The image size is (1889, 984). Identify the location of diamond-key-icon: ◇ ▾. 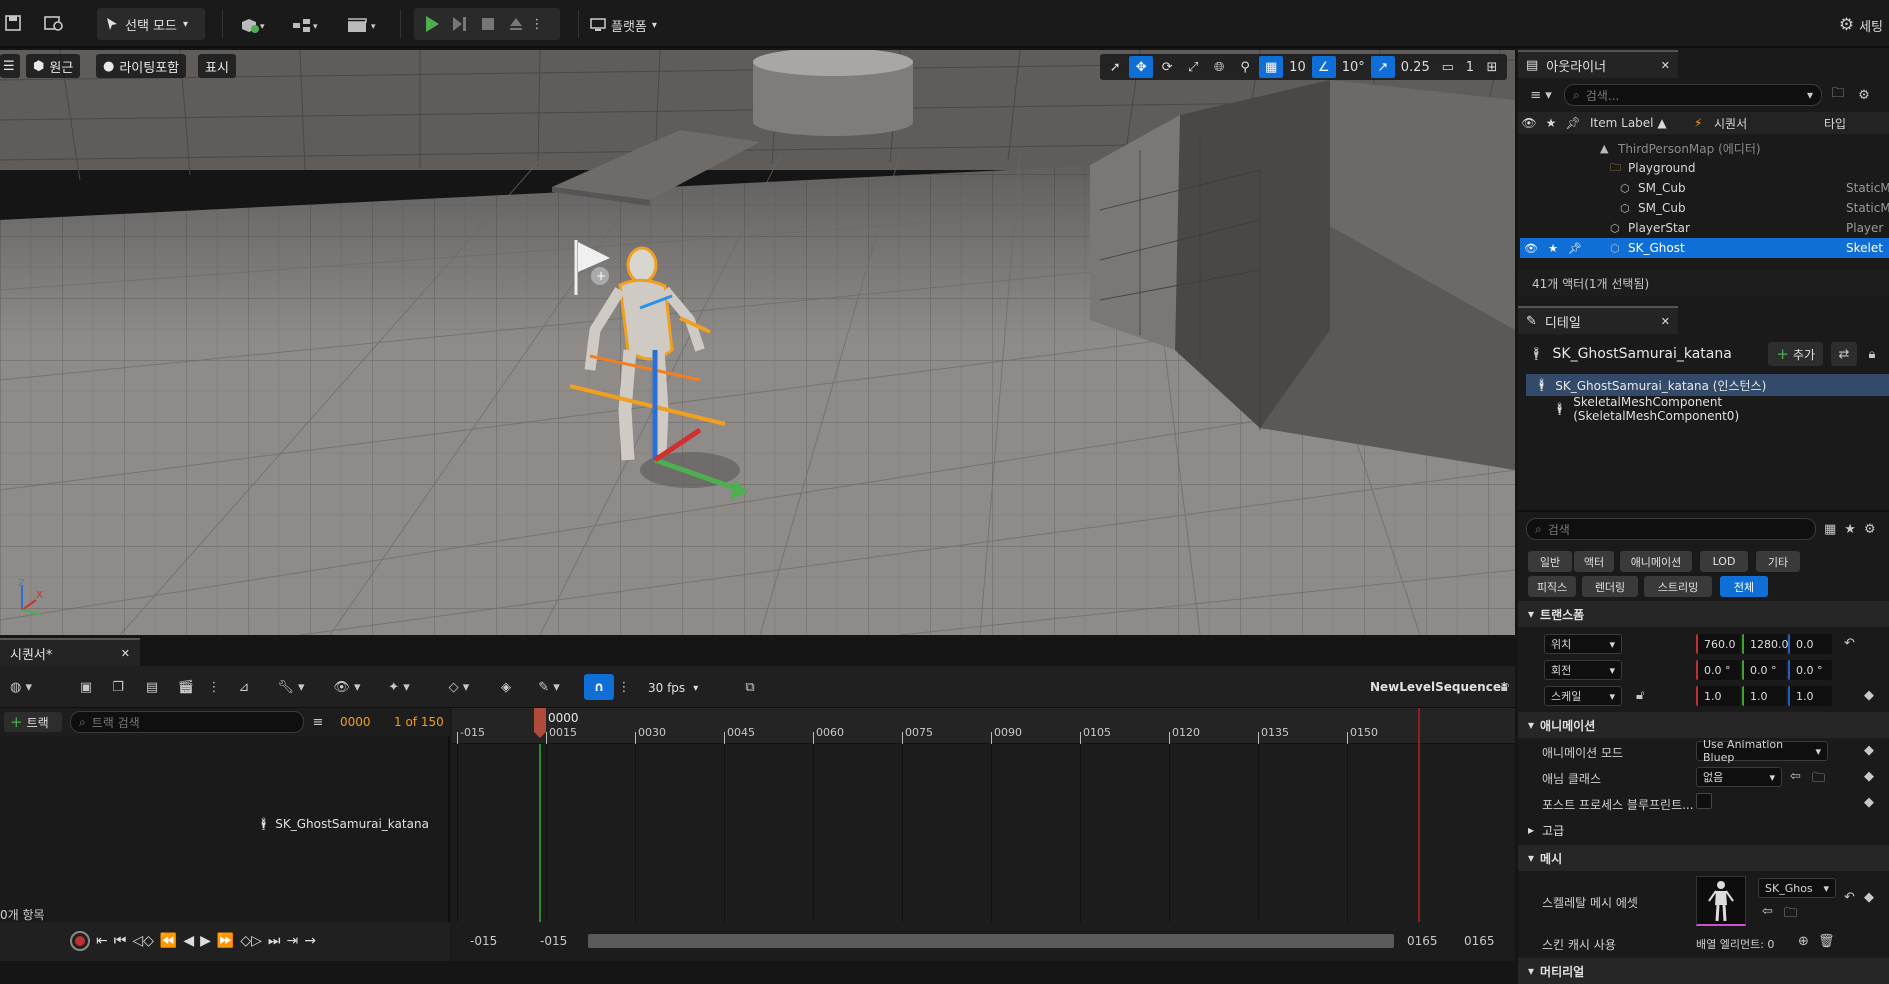
(459, 687).